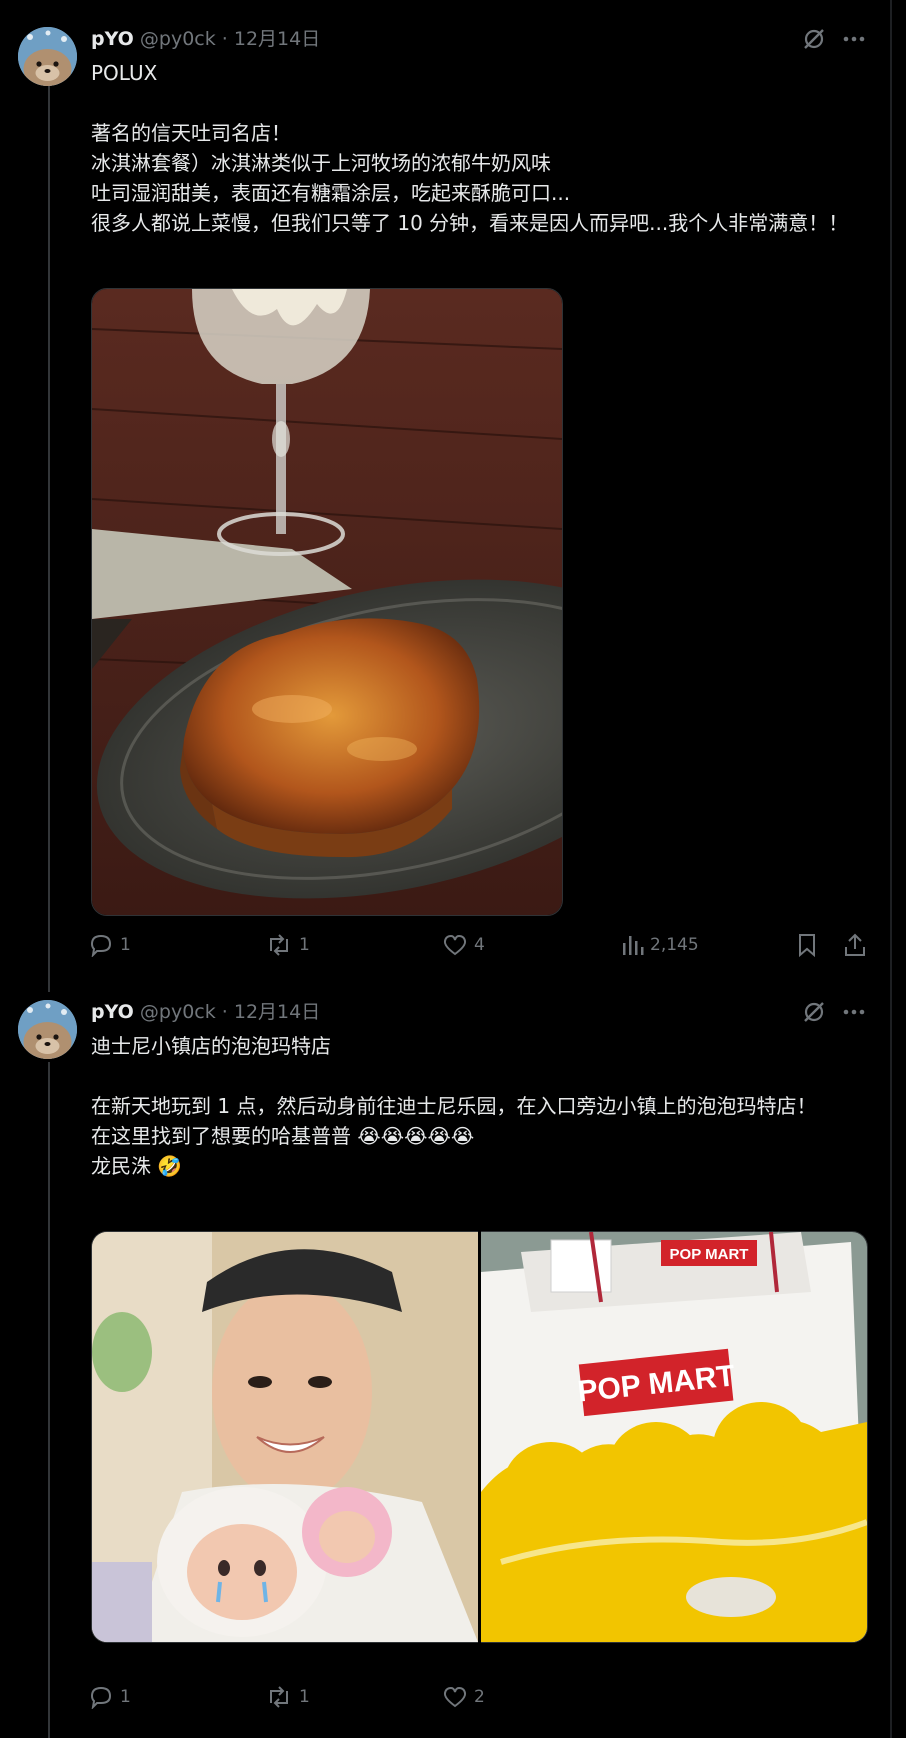 This screenshot has width=906, height=1738. Describe the element at coordinates (891, 869) in the screenshot. I see `timeline-border` at that location.